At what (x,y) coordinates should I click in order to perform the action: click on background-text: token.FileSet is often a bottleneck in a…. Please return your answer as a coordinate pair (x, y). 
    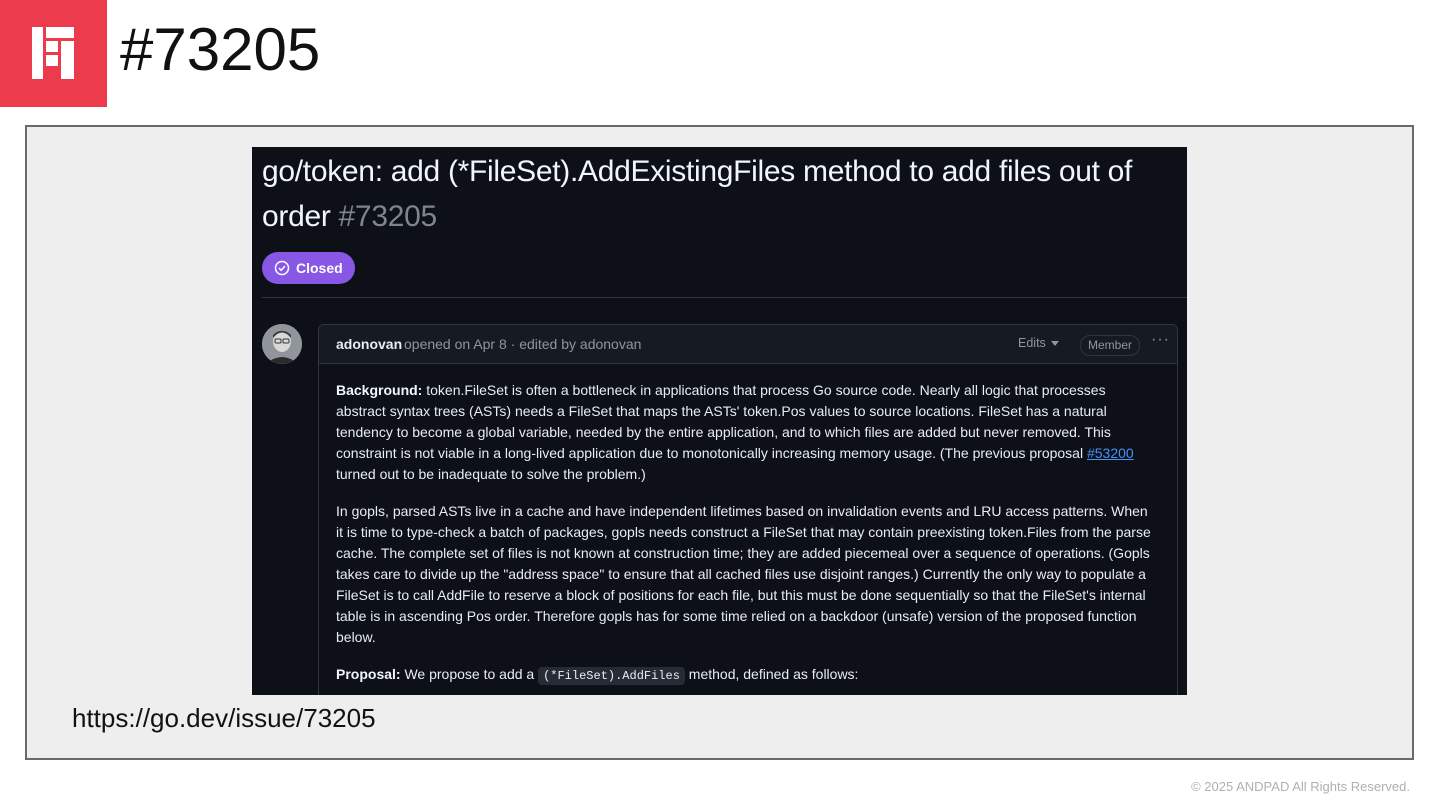
    Looking at the image, I should click on (723, 421).